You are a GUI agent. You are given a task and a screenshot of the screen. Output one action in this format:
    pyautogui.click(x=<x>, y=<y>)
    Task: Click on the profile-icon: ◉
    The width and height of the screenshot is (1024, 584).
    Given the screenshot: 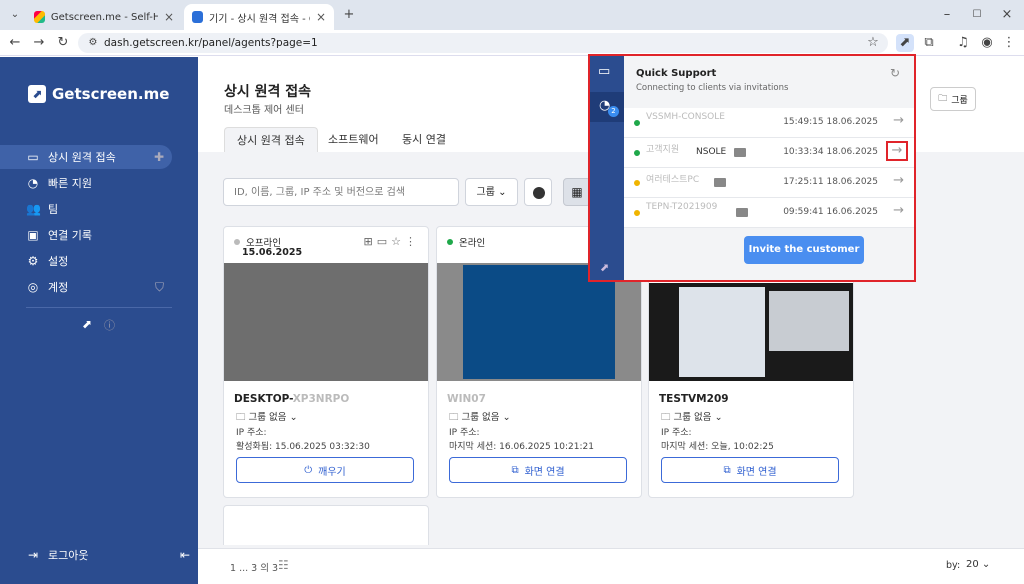 What is the action you would take?
    pyautogui.click(x=987, y=43)
    